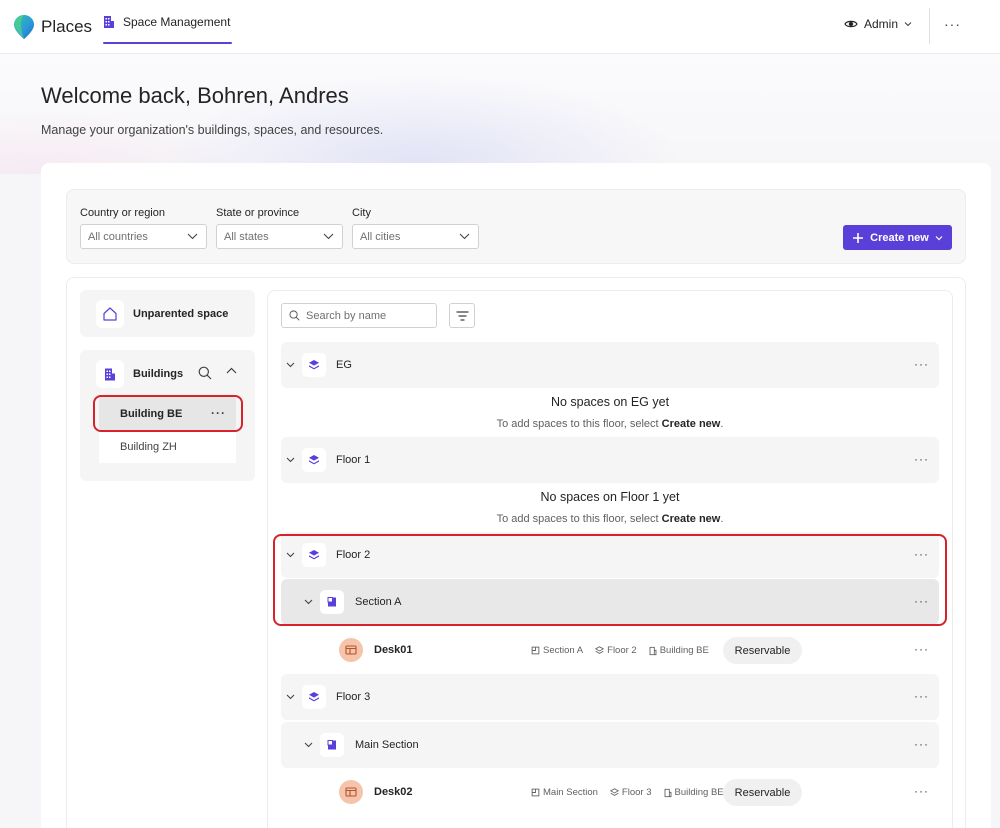 This screenshot has height=828, width=1000. I want to click on buildings-label: Buildings, so click(158, 374).